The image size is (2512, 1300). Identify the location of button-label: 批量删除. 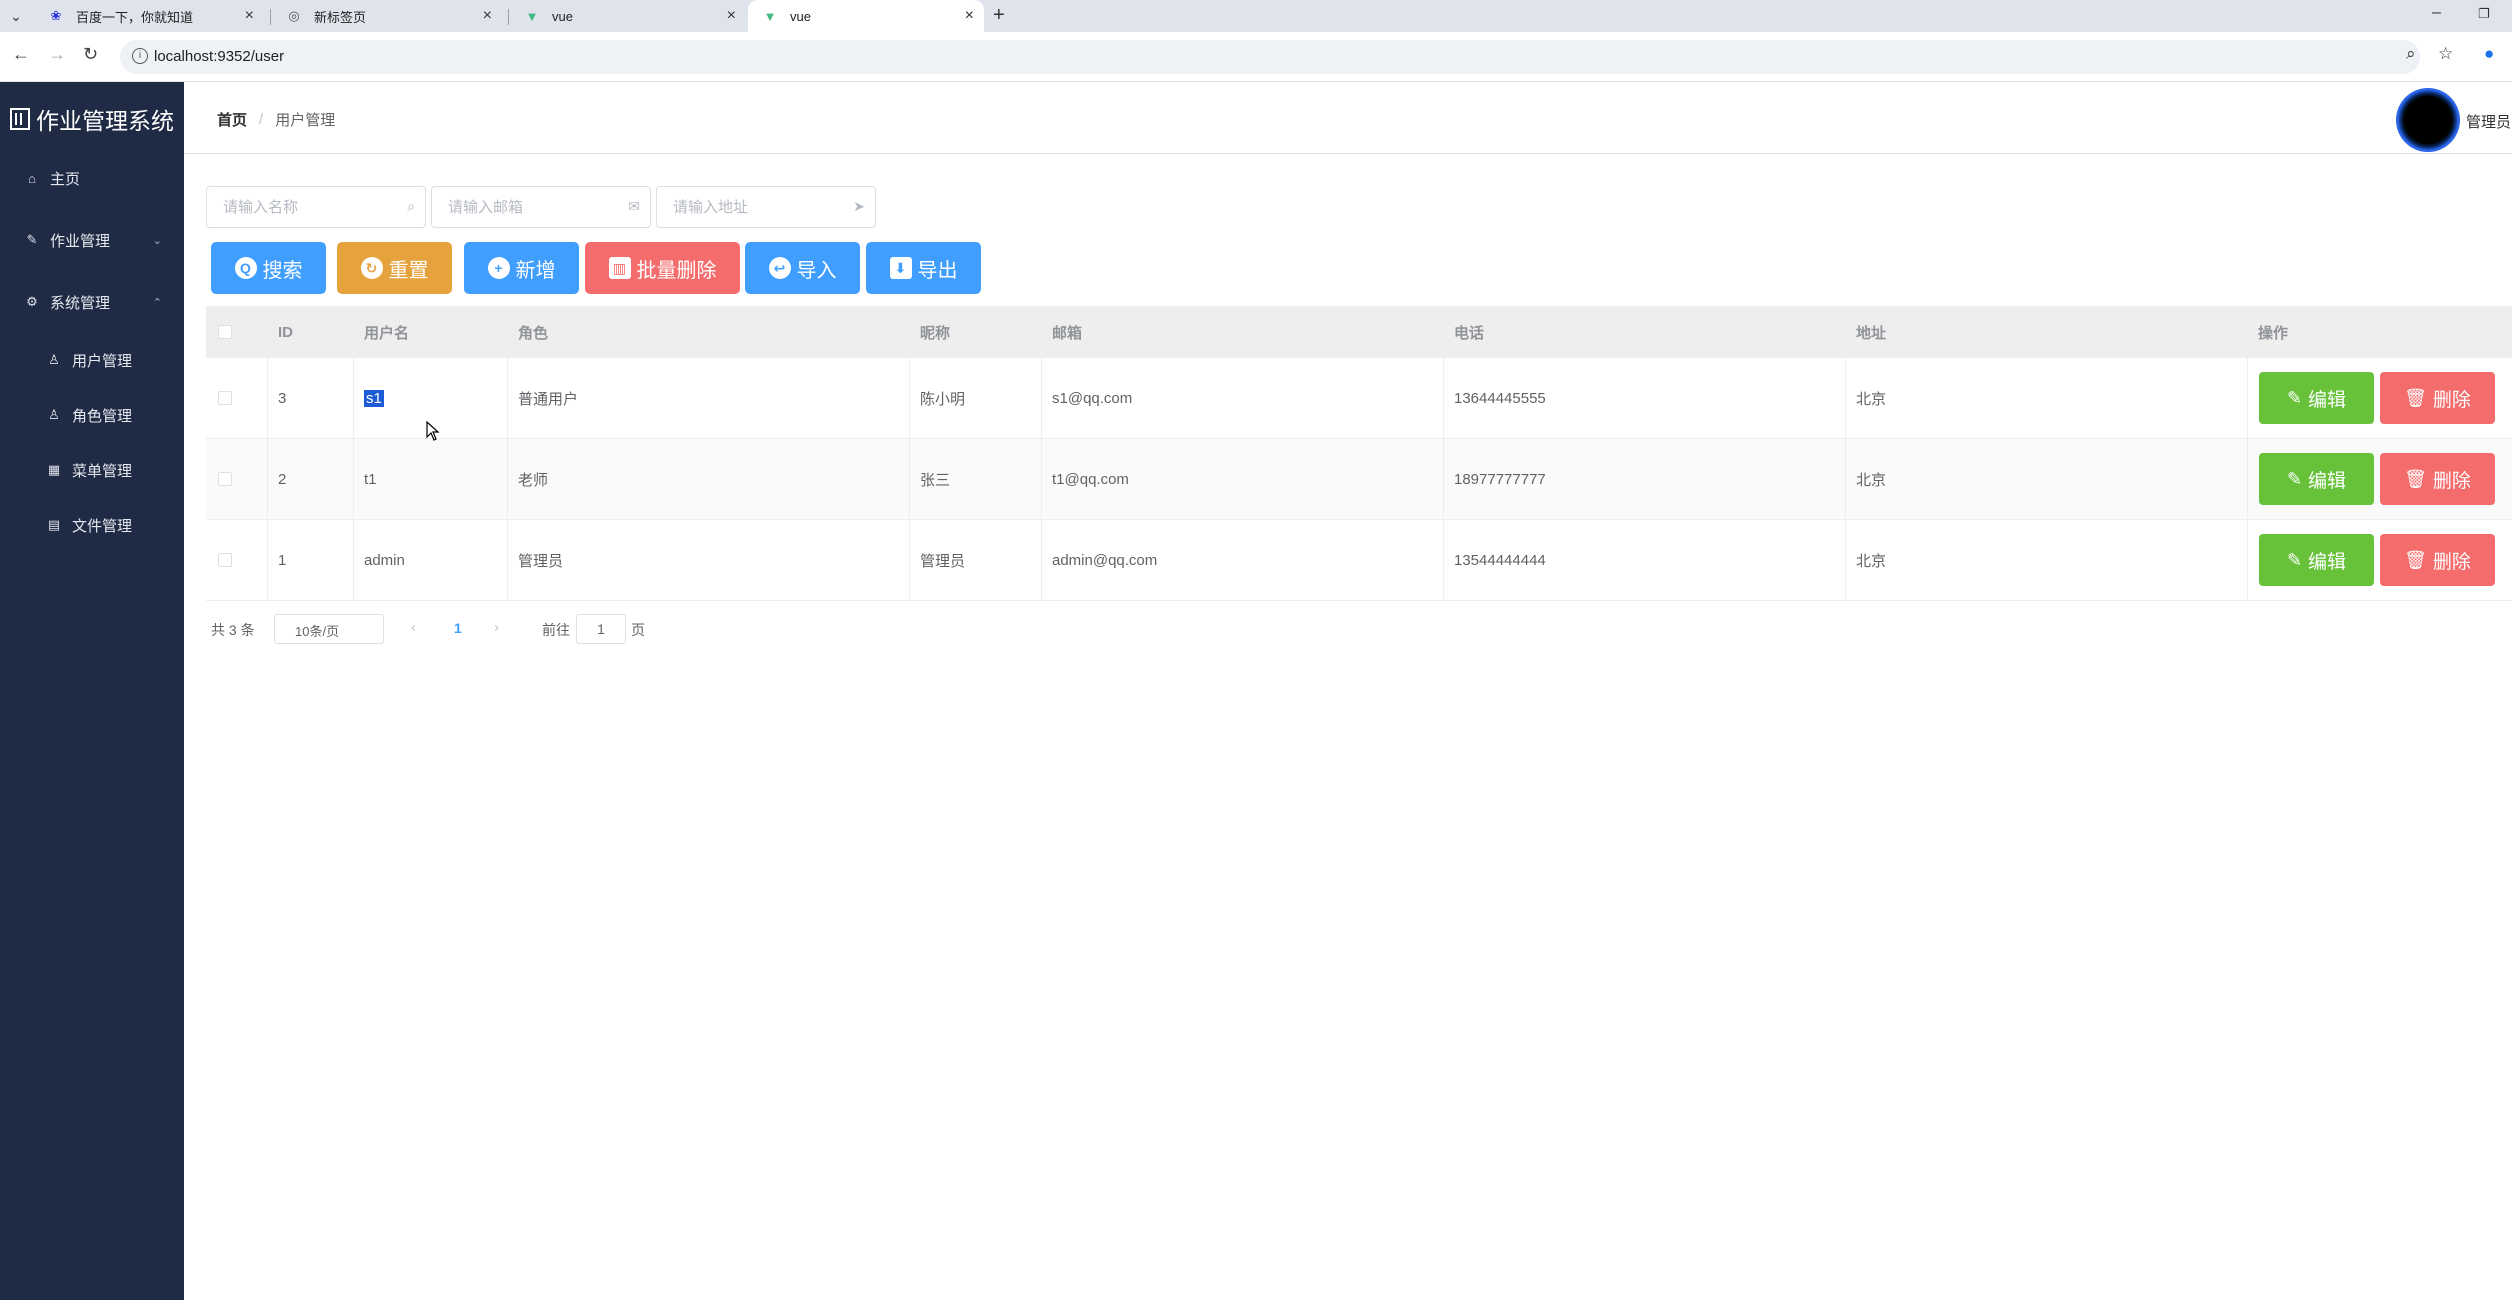
(676, 270).